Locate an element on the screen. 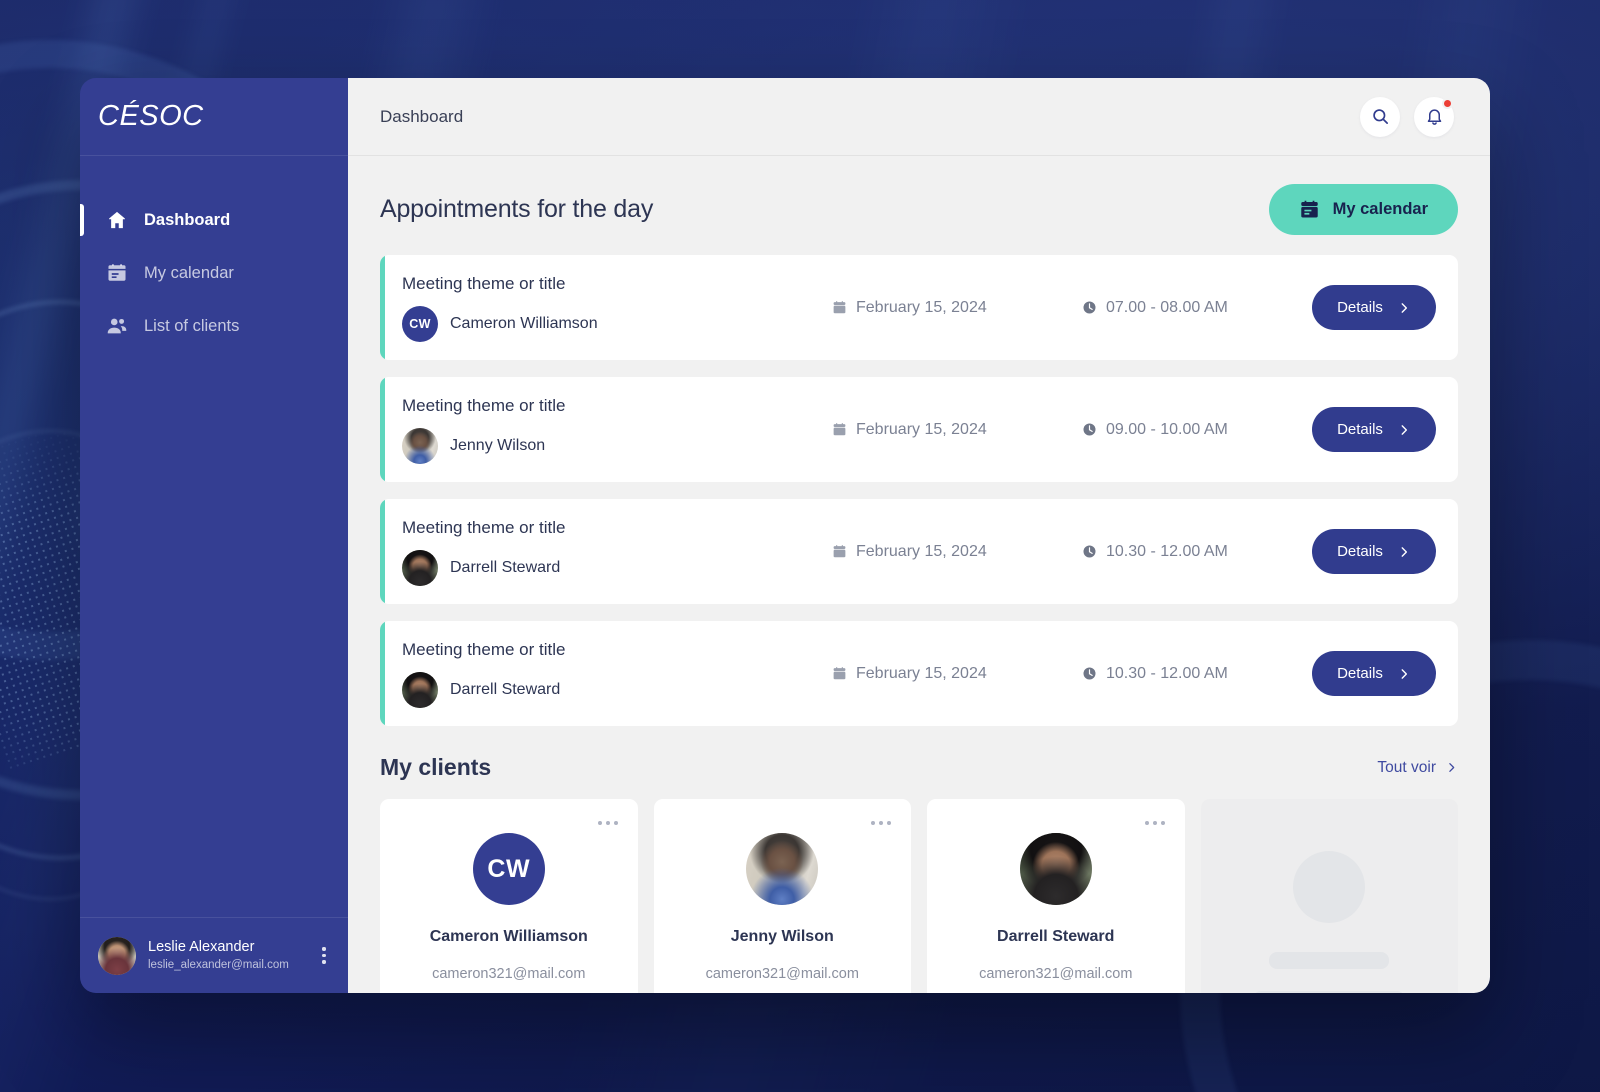 Image resolution: width=1600 pixels, height=1092 pixels. skeleton-name is located at coordinates (1329, 960).